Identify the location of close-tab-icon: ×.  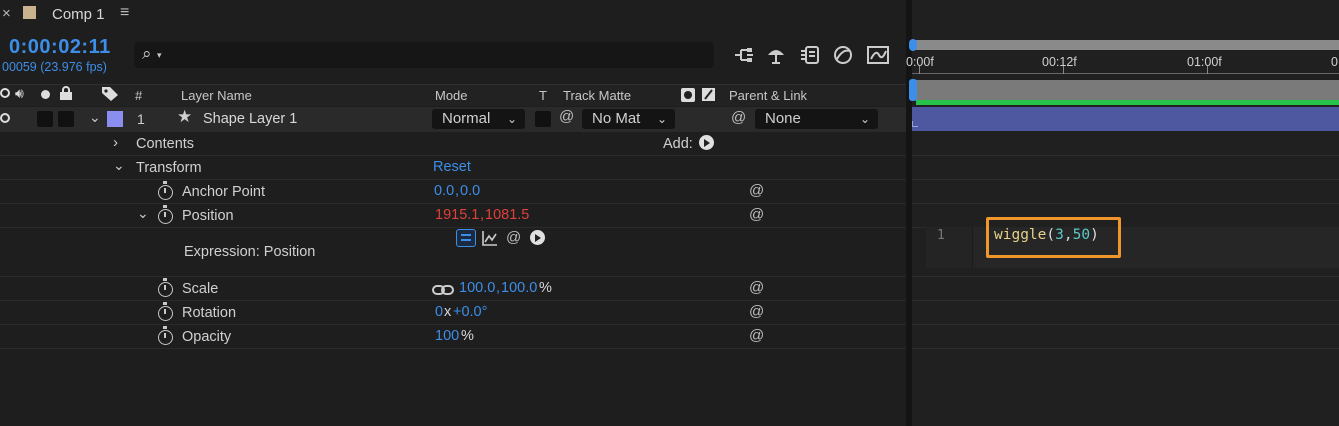
(6, 13).